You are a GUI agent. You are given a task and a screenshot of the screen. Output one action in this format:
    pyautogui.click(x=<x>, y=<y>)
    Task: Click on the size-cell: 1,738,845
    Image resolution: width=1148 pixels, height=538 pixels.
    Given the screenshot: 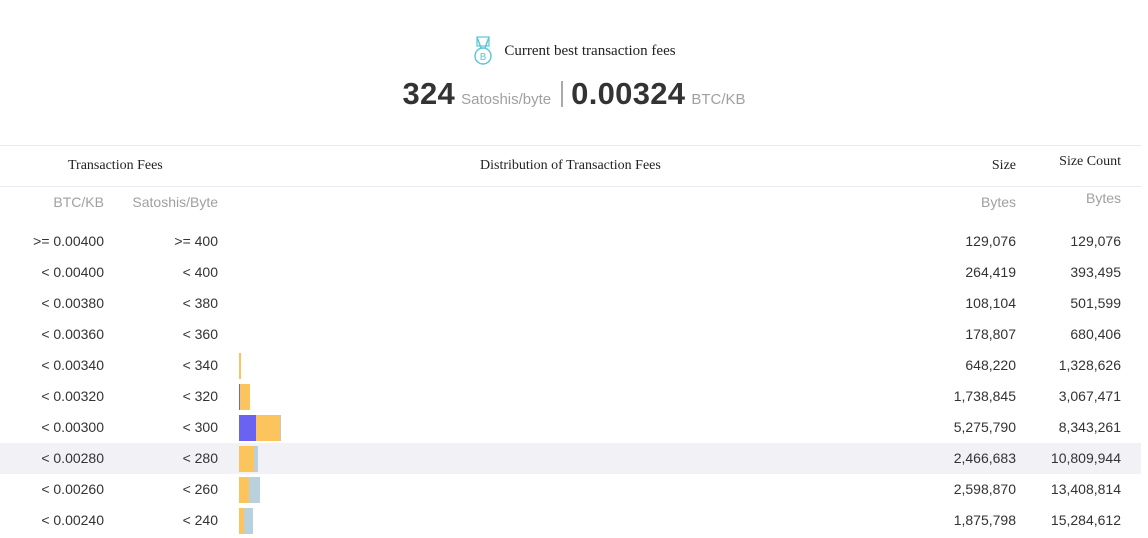 What is the action you would take?
    pyautogui.click(x=984, y=396)
    